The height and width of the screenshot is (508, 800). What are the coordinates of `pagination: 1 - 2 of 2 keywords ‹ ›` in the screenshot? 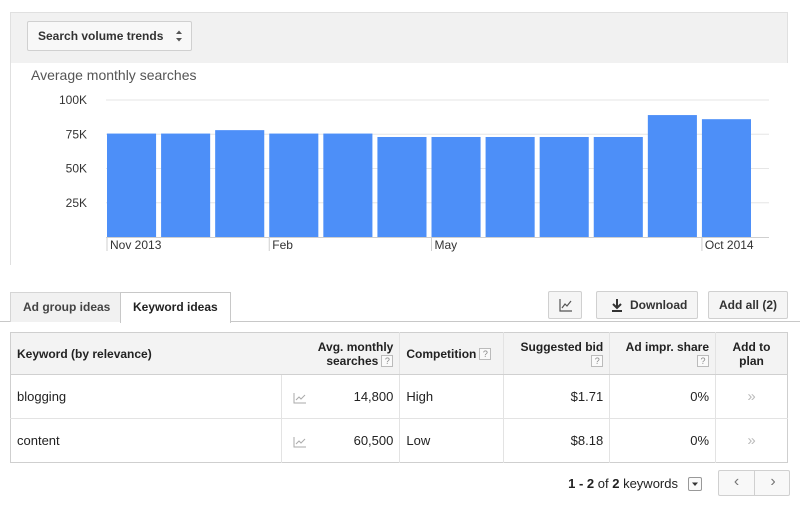 It's located at (660, 484).